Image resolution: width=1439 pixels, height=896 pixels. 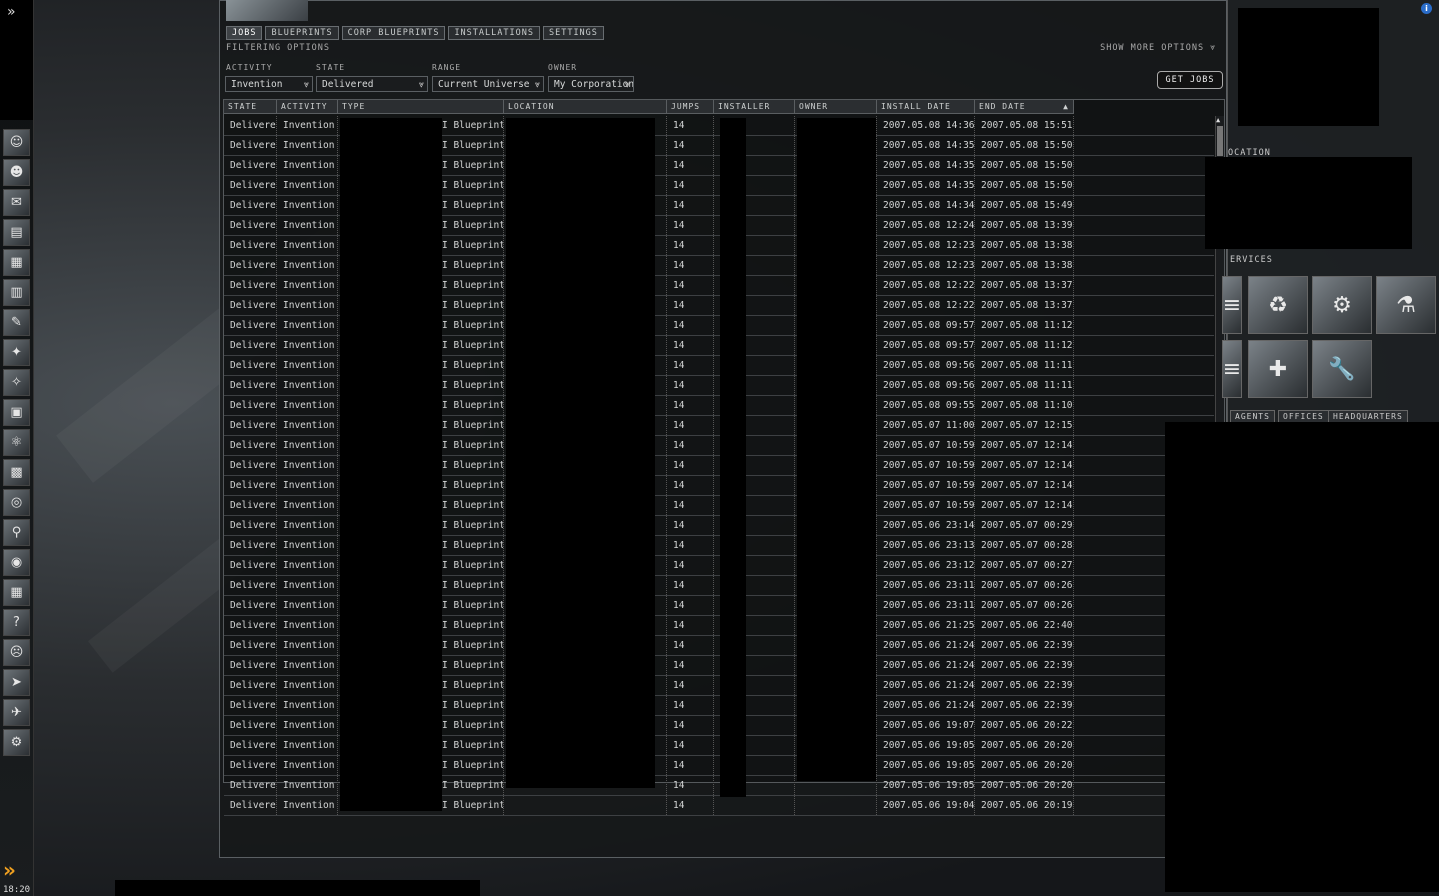 What do you see at coordinates (16, 742) in the screenshot?
I see `fitting-icon: ⚙` at bounding box center [16, 742].